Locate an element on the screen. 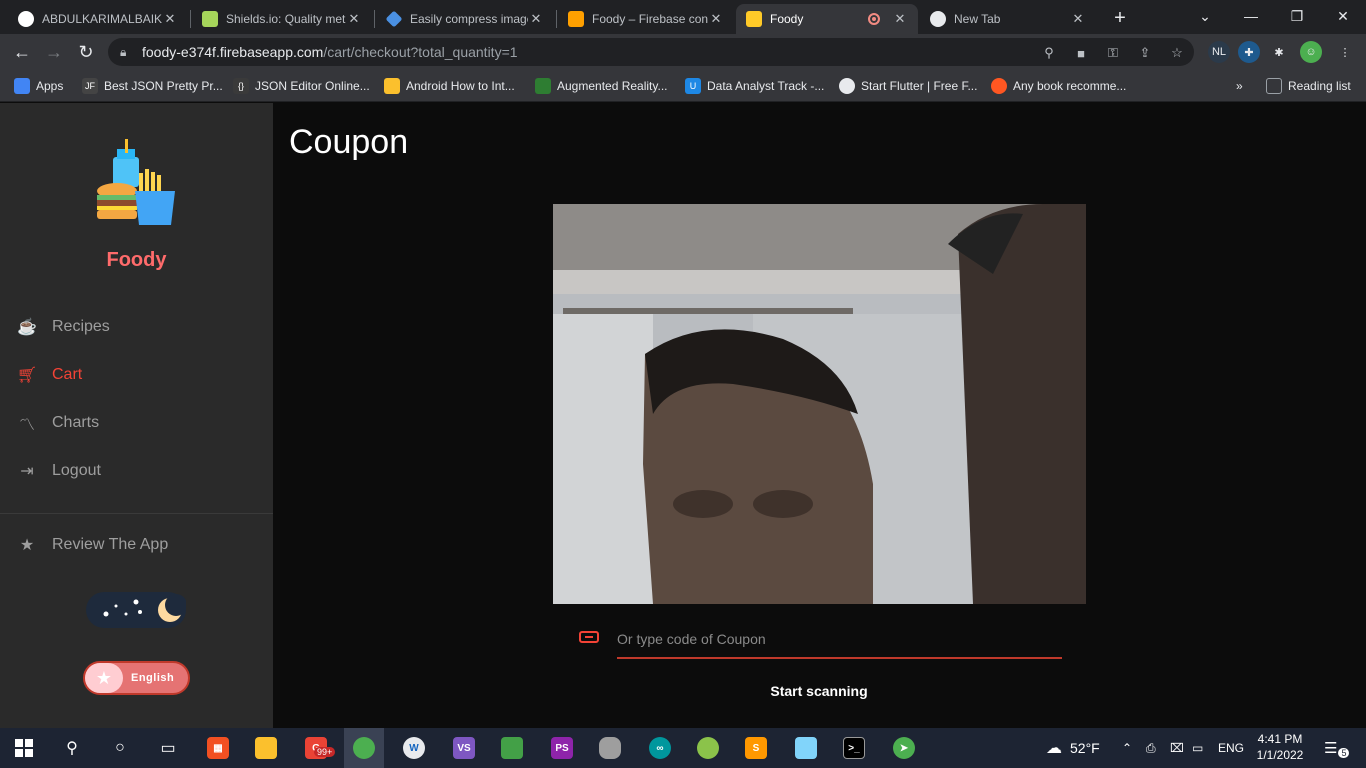  reload-button: ↻ is located at coordinates (86, 52).